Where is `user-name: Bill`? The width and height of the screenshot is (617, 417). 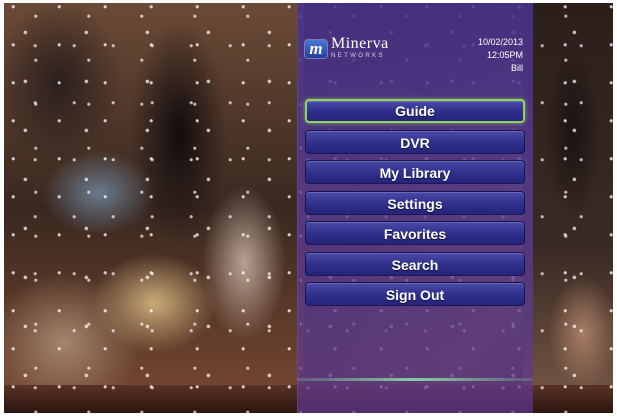
user-name: Bill is located at coordinates (516, 68).